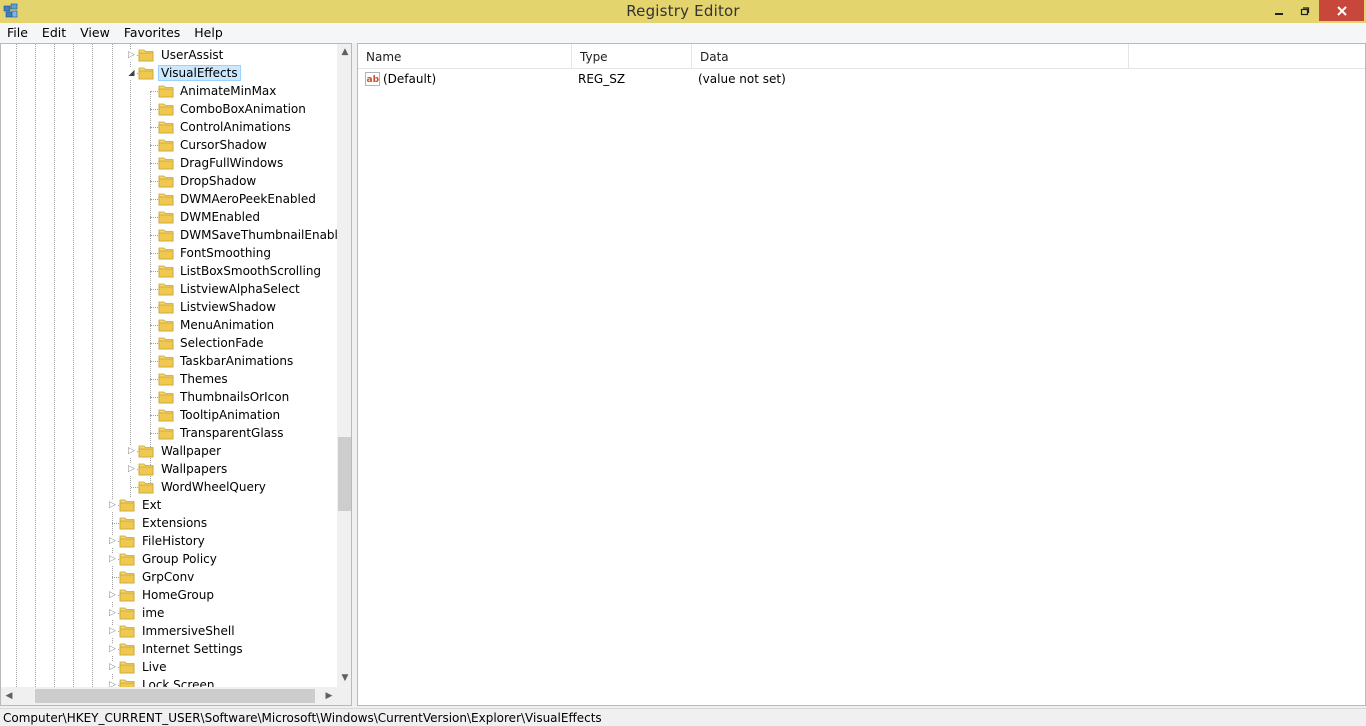  I want to click on tree-node: ▷ ImmersiveShell, so click(169, 631).